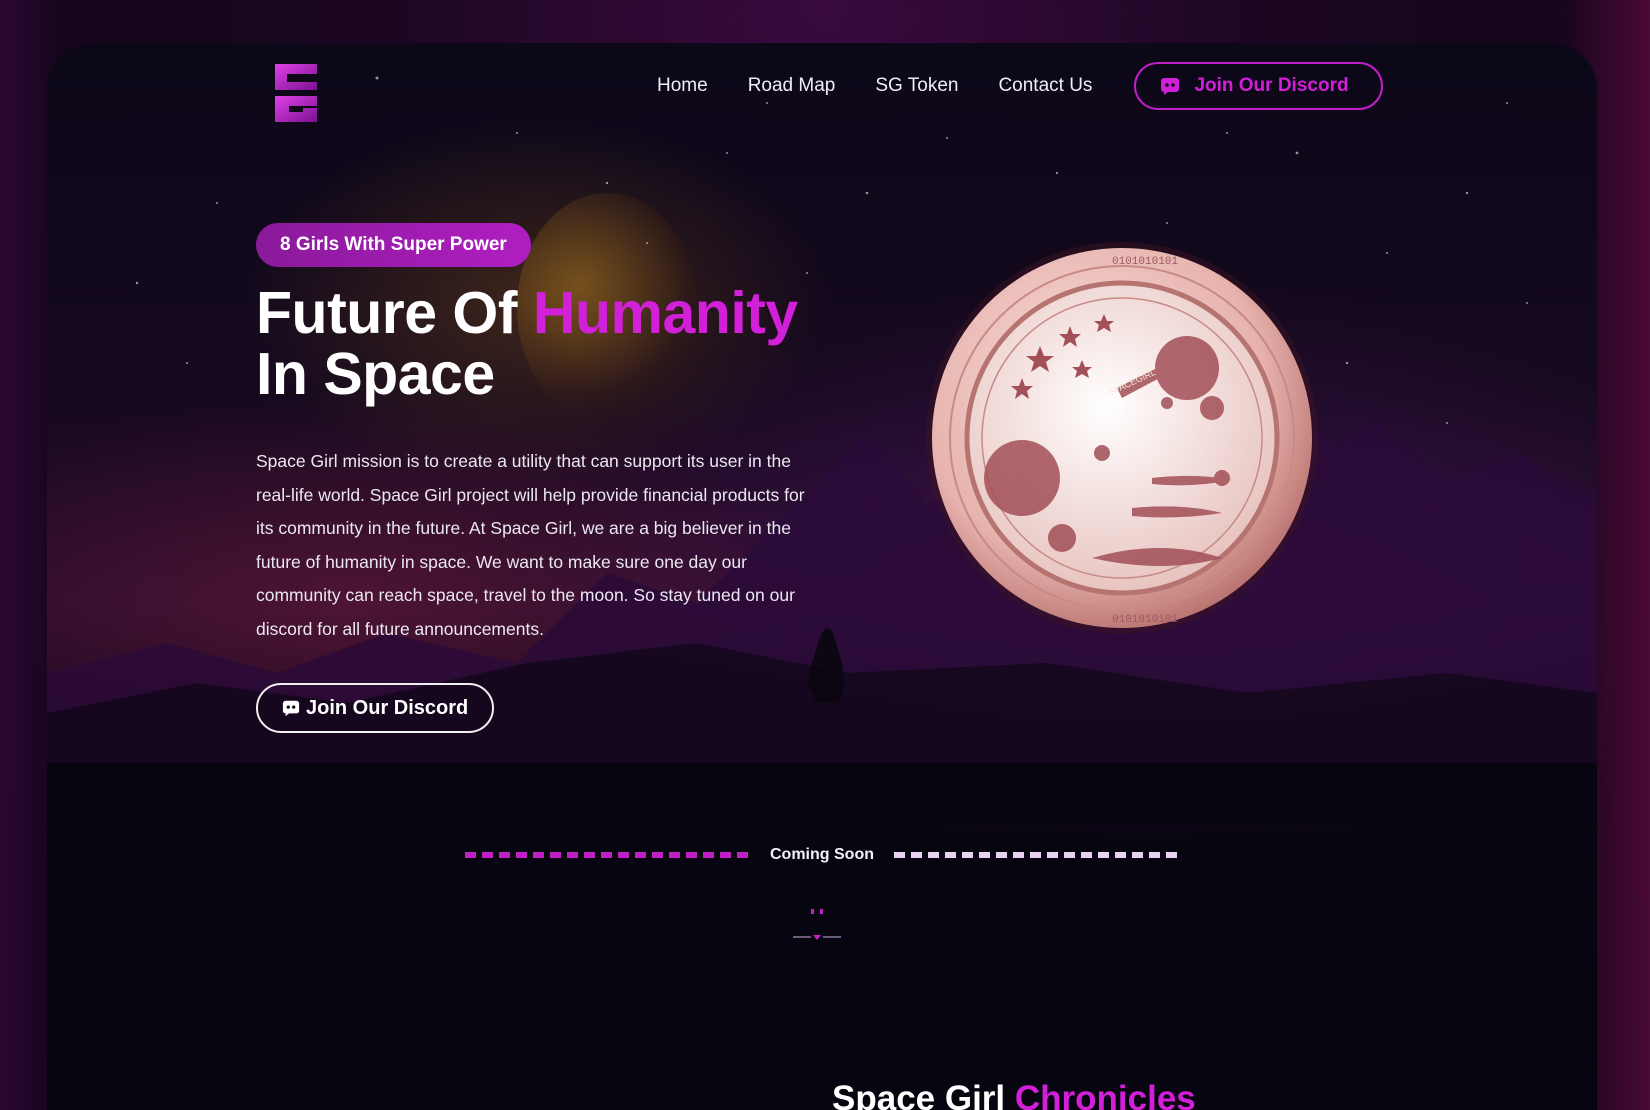  I want to click on hero-title: Future Of Humanity In Space, so click(527, 344).